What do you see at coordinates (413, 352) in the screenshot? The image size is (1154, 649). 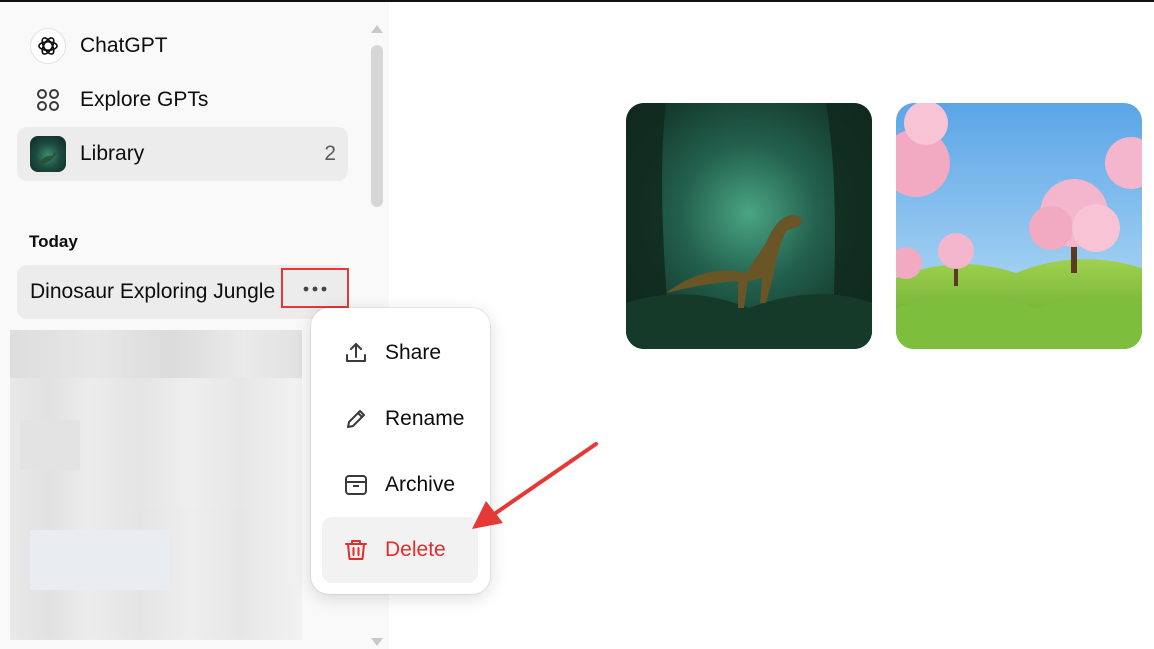 I see `menu-item-label: Share` at bounding box center [413, 352].